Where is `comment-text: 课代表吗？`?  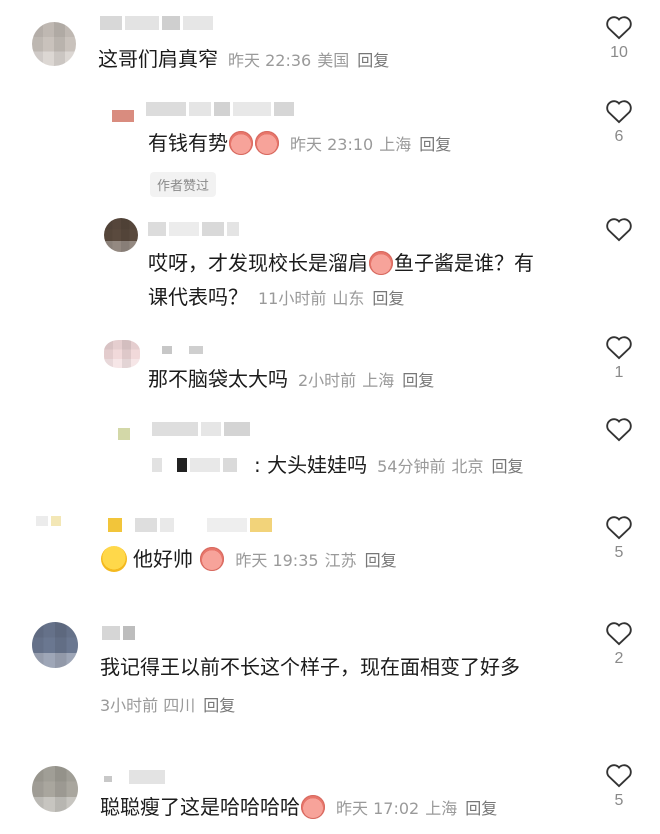
comment-text: 课代表吗？ is located at coordinates (198, 297).